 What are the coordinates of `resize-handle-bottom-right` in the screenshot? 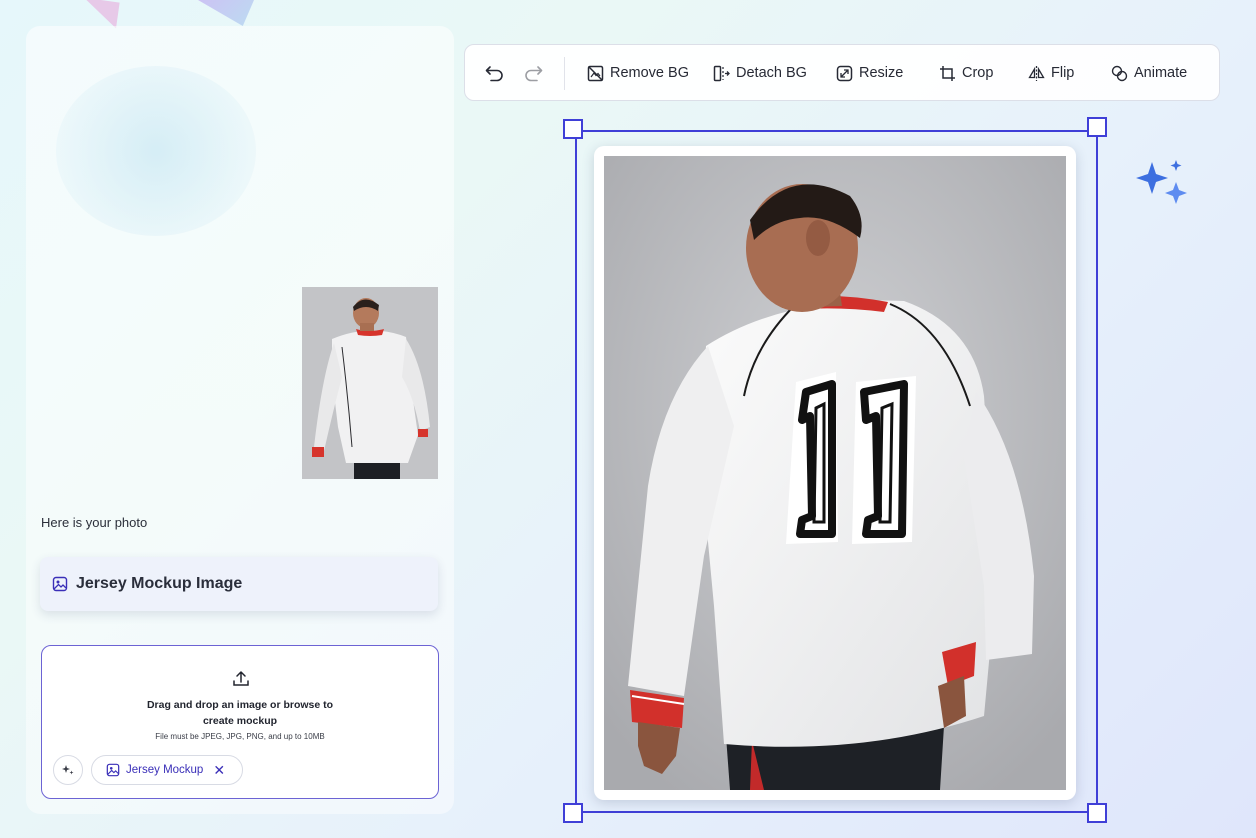 It's located at (1097, 813).